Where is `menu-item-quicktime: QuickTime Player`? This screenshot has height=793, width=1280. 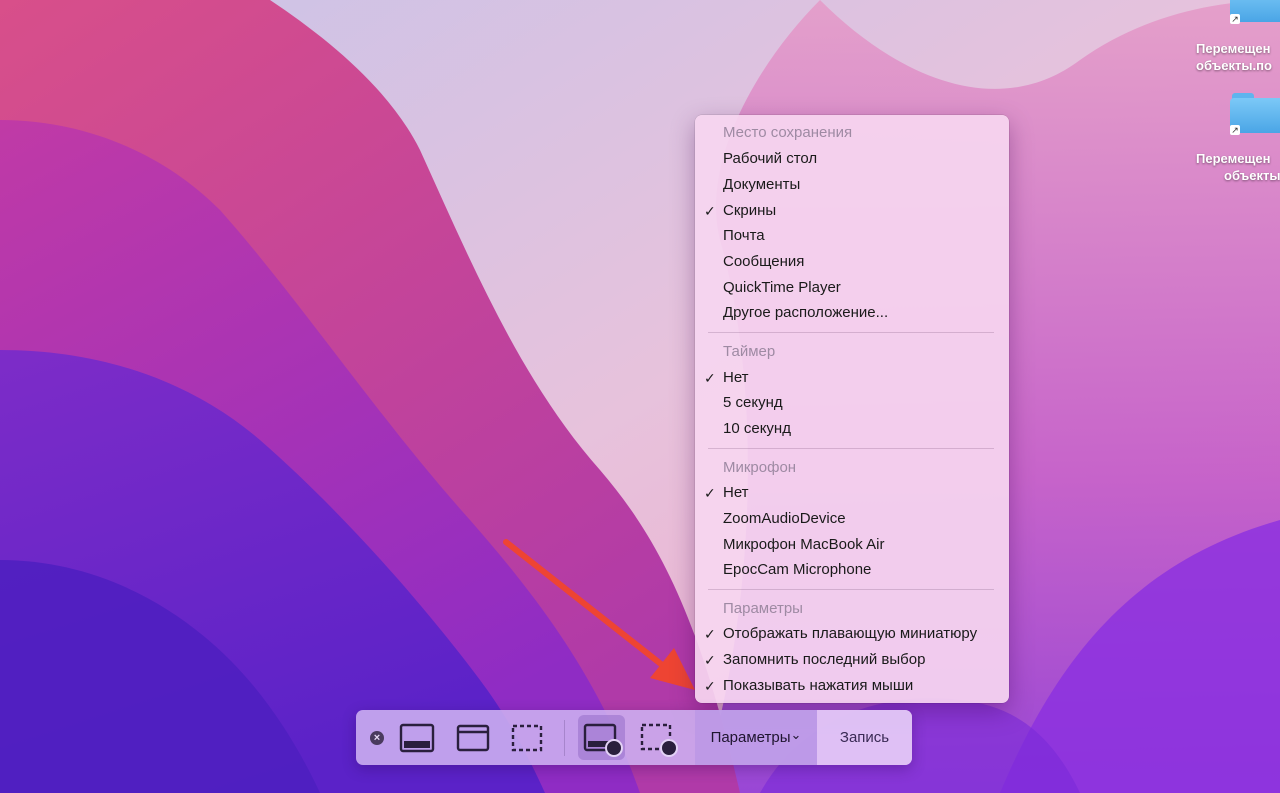
menu-item-quicktime: QuickTime Player is located at coordinates (852, 288).